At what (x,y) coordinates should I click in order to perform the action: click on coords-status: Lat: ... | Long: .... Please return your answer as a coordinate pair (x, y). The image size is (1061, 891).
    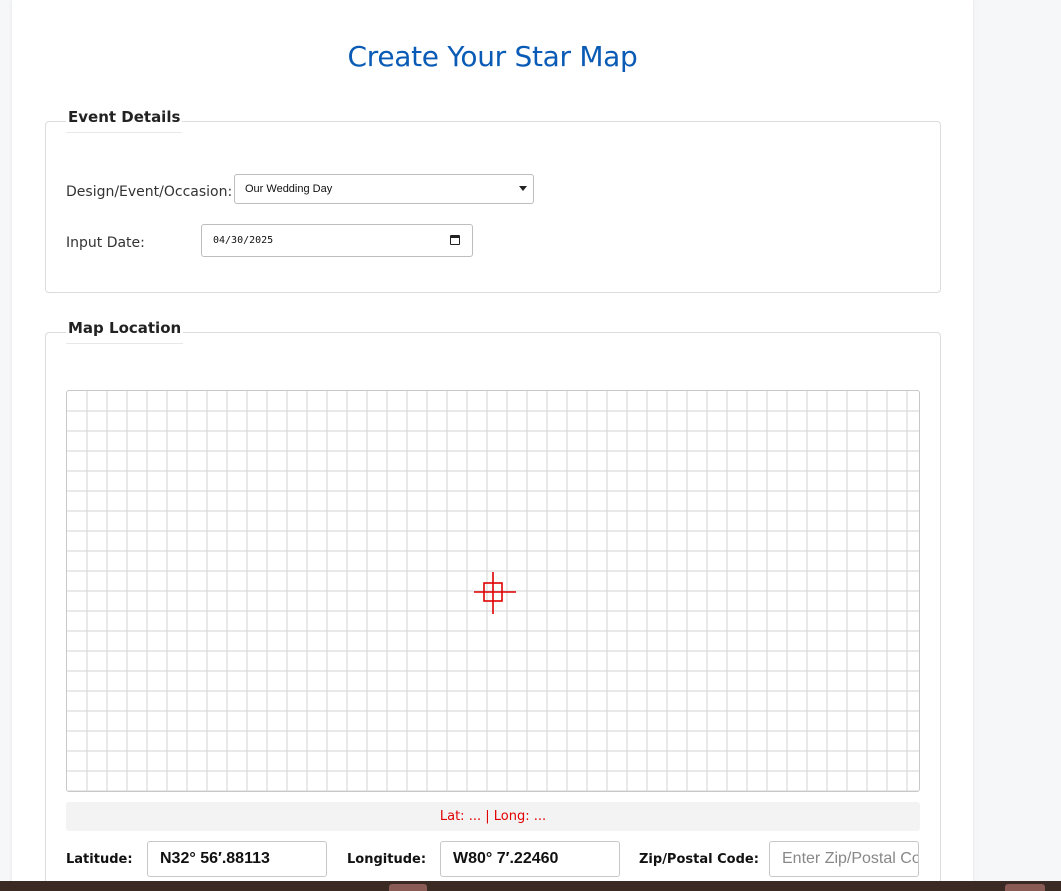
    Looking at the image, I should click on (493, 816).